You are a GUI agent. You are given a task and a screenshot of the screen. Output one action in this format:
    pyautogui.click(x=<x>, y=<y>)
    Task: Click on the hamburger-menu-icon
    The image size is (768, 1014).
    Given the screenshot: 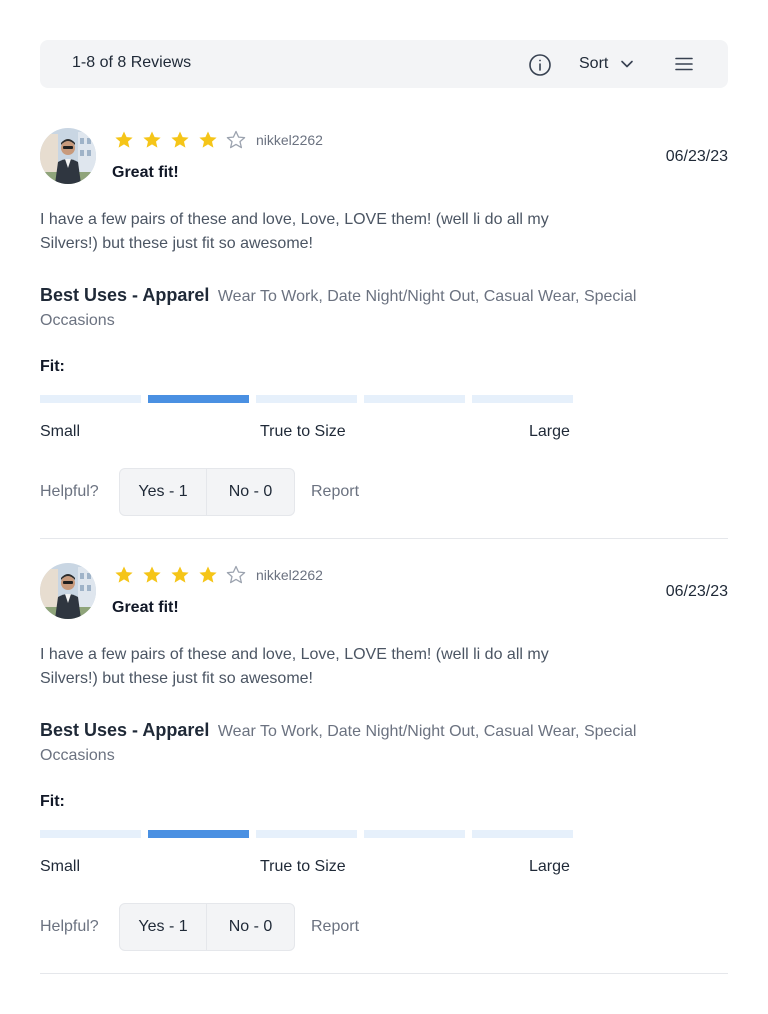 What is the action you would take?
    pyautogui.click(x=684, y=64)
    